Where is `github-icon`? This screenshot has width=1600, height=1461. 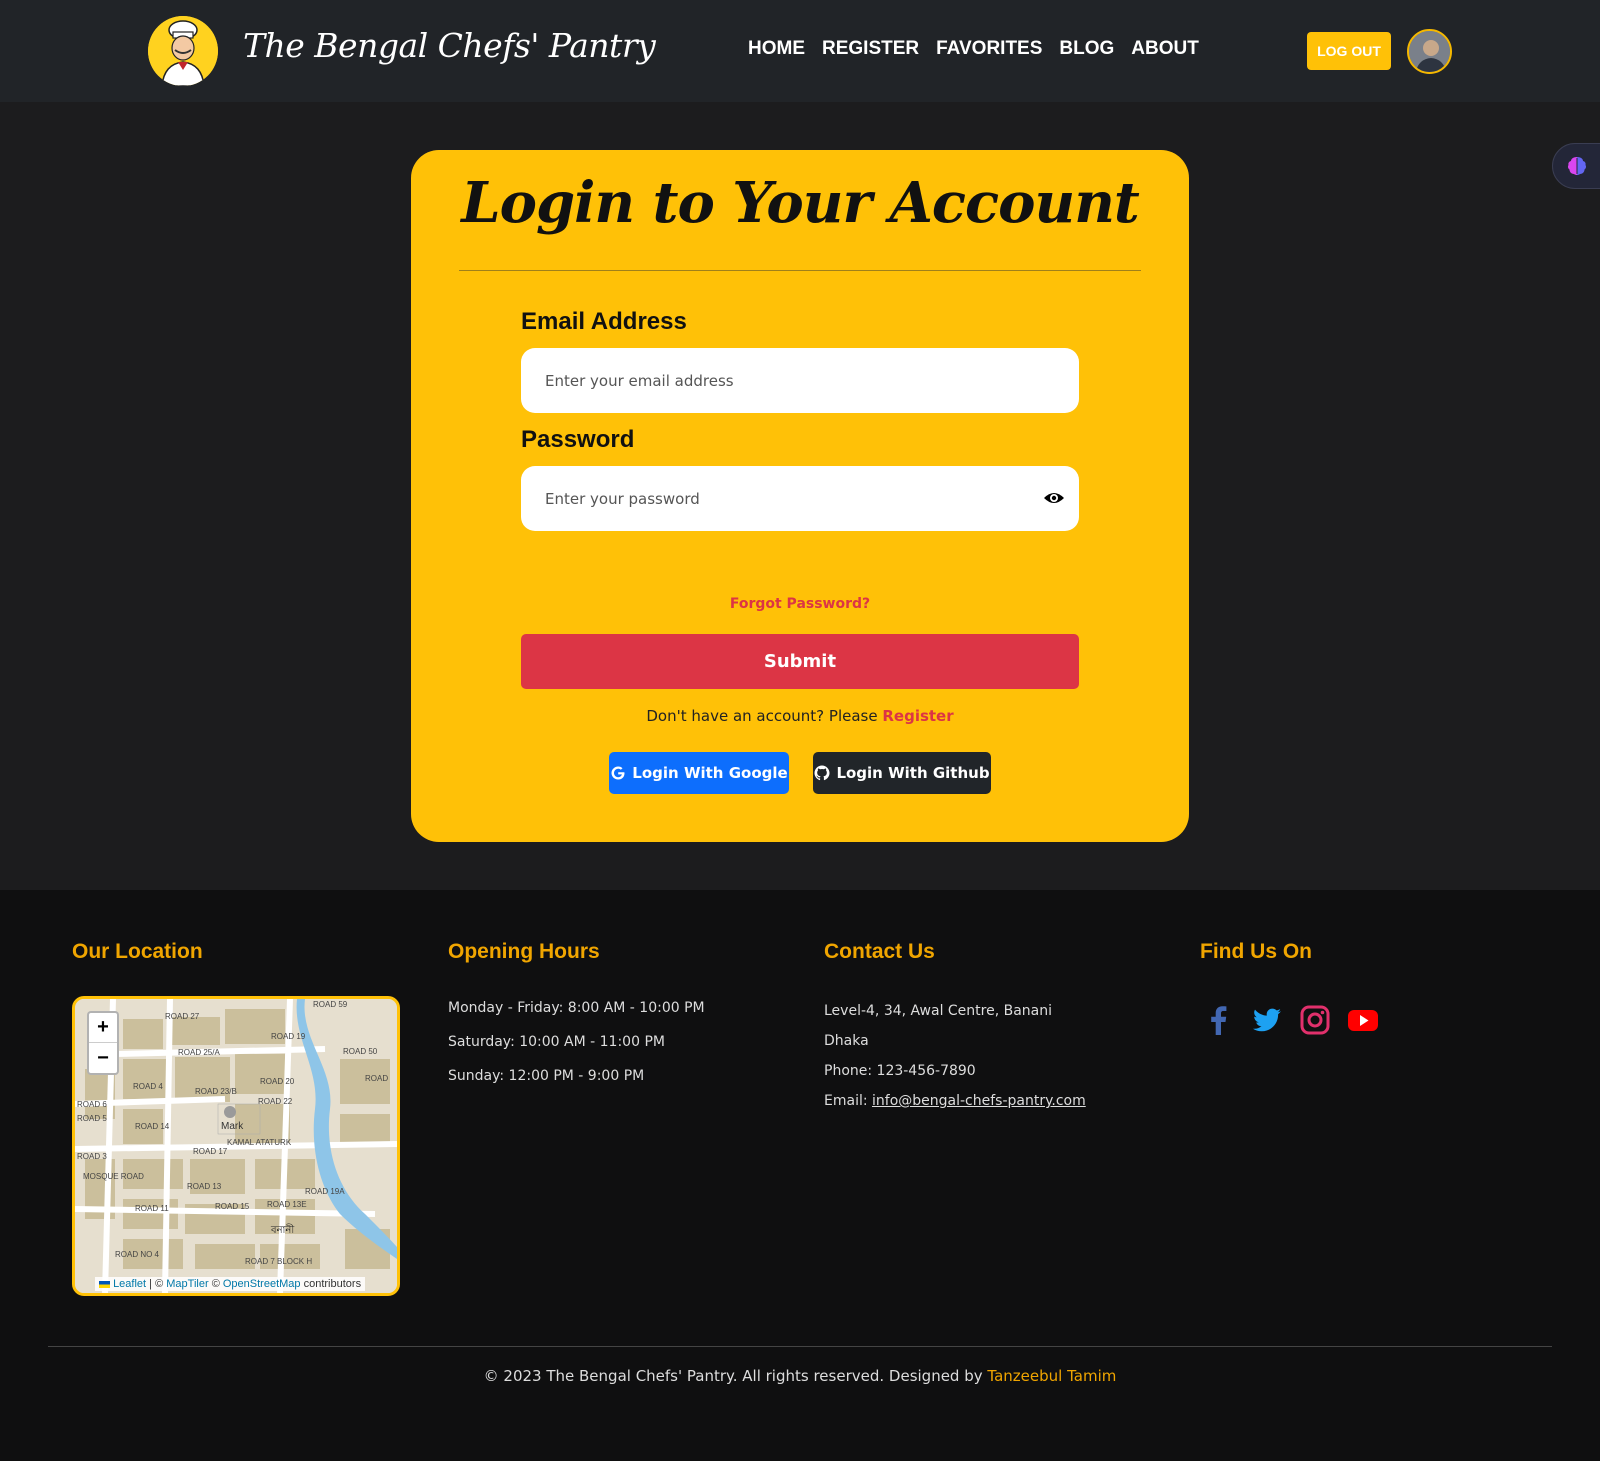 github-icon is located at coordinates (822, 773).